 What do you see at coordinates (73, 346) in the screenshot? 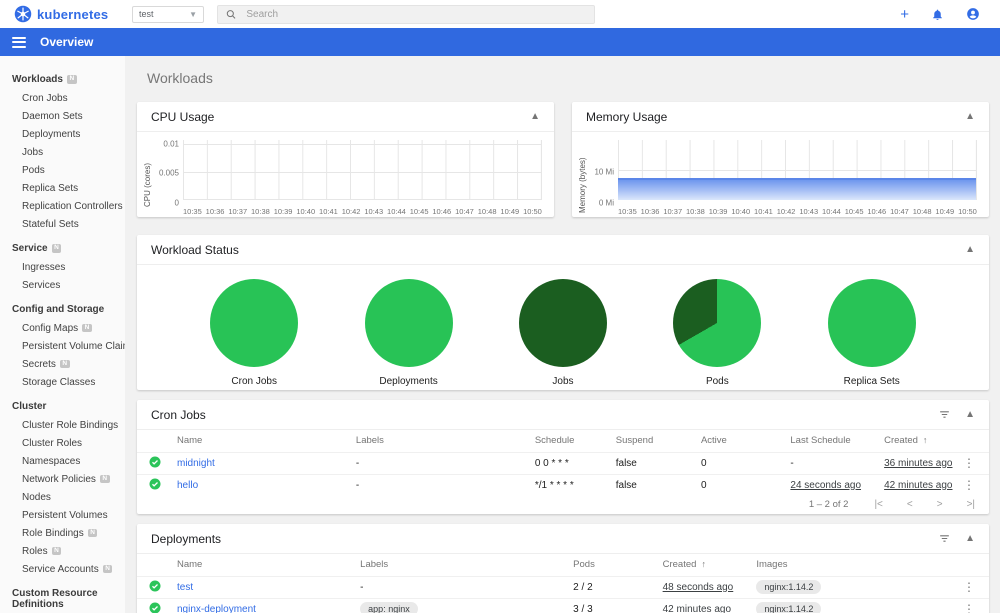
I see `sidebar-item-label: Persistent Volume Claims` at bounding box center [73, 346].